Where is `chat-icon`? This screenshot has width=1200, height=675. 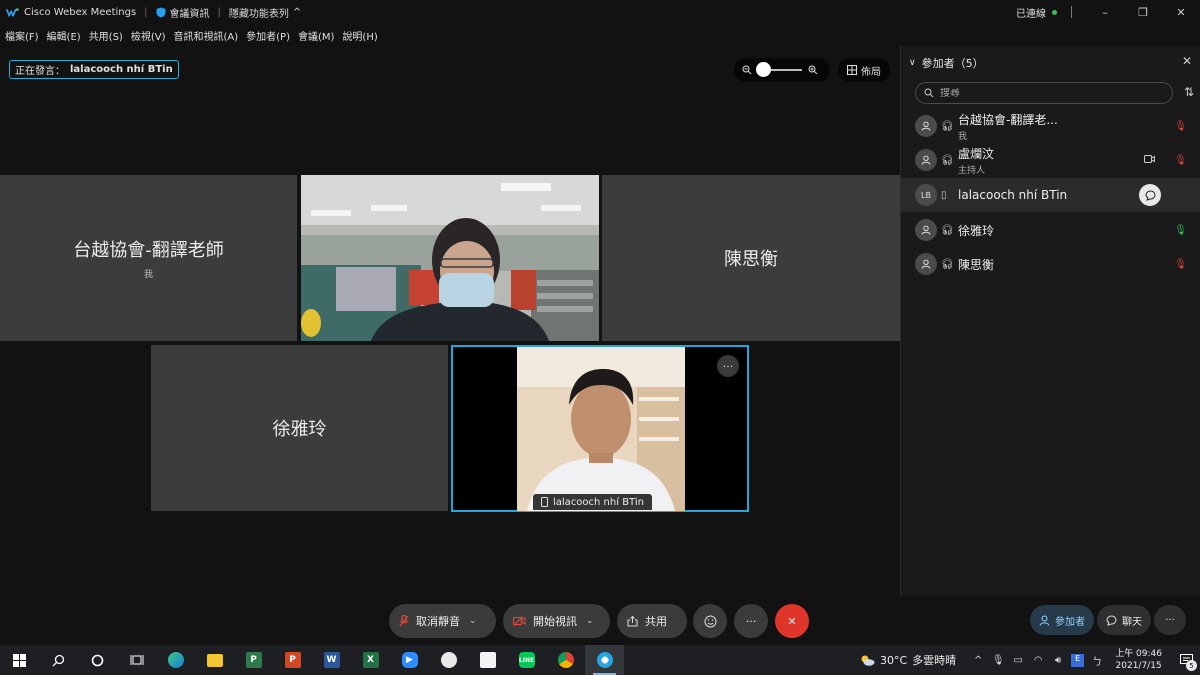
chat-icon is located at coordinates (1111, 620).